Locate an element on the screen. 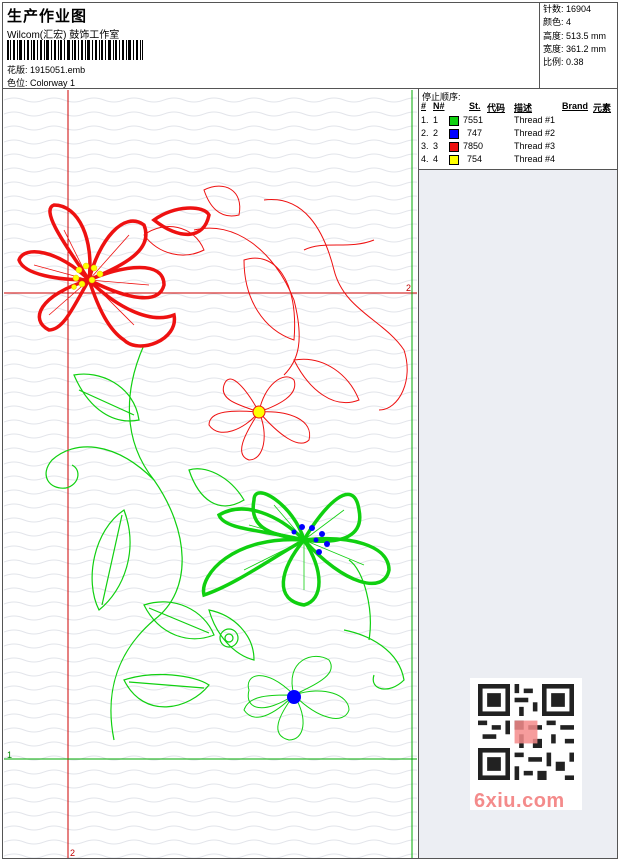 The height and width of the screenshot is (861, 620). guide-label-green-h: 1 is located at coordinates (10, 755).